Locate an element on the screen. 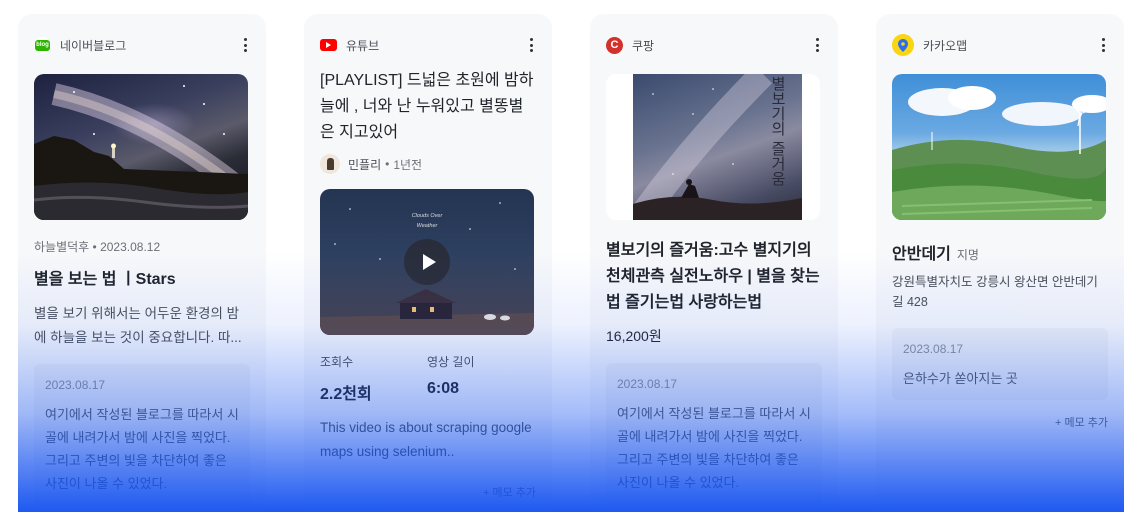  play-icon is located at coordinates (427, 262).